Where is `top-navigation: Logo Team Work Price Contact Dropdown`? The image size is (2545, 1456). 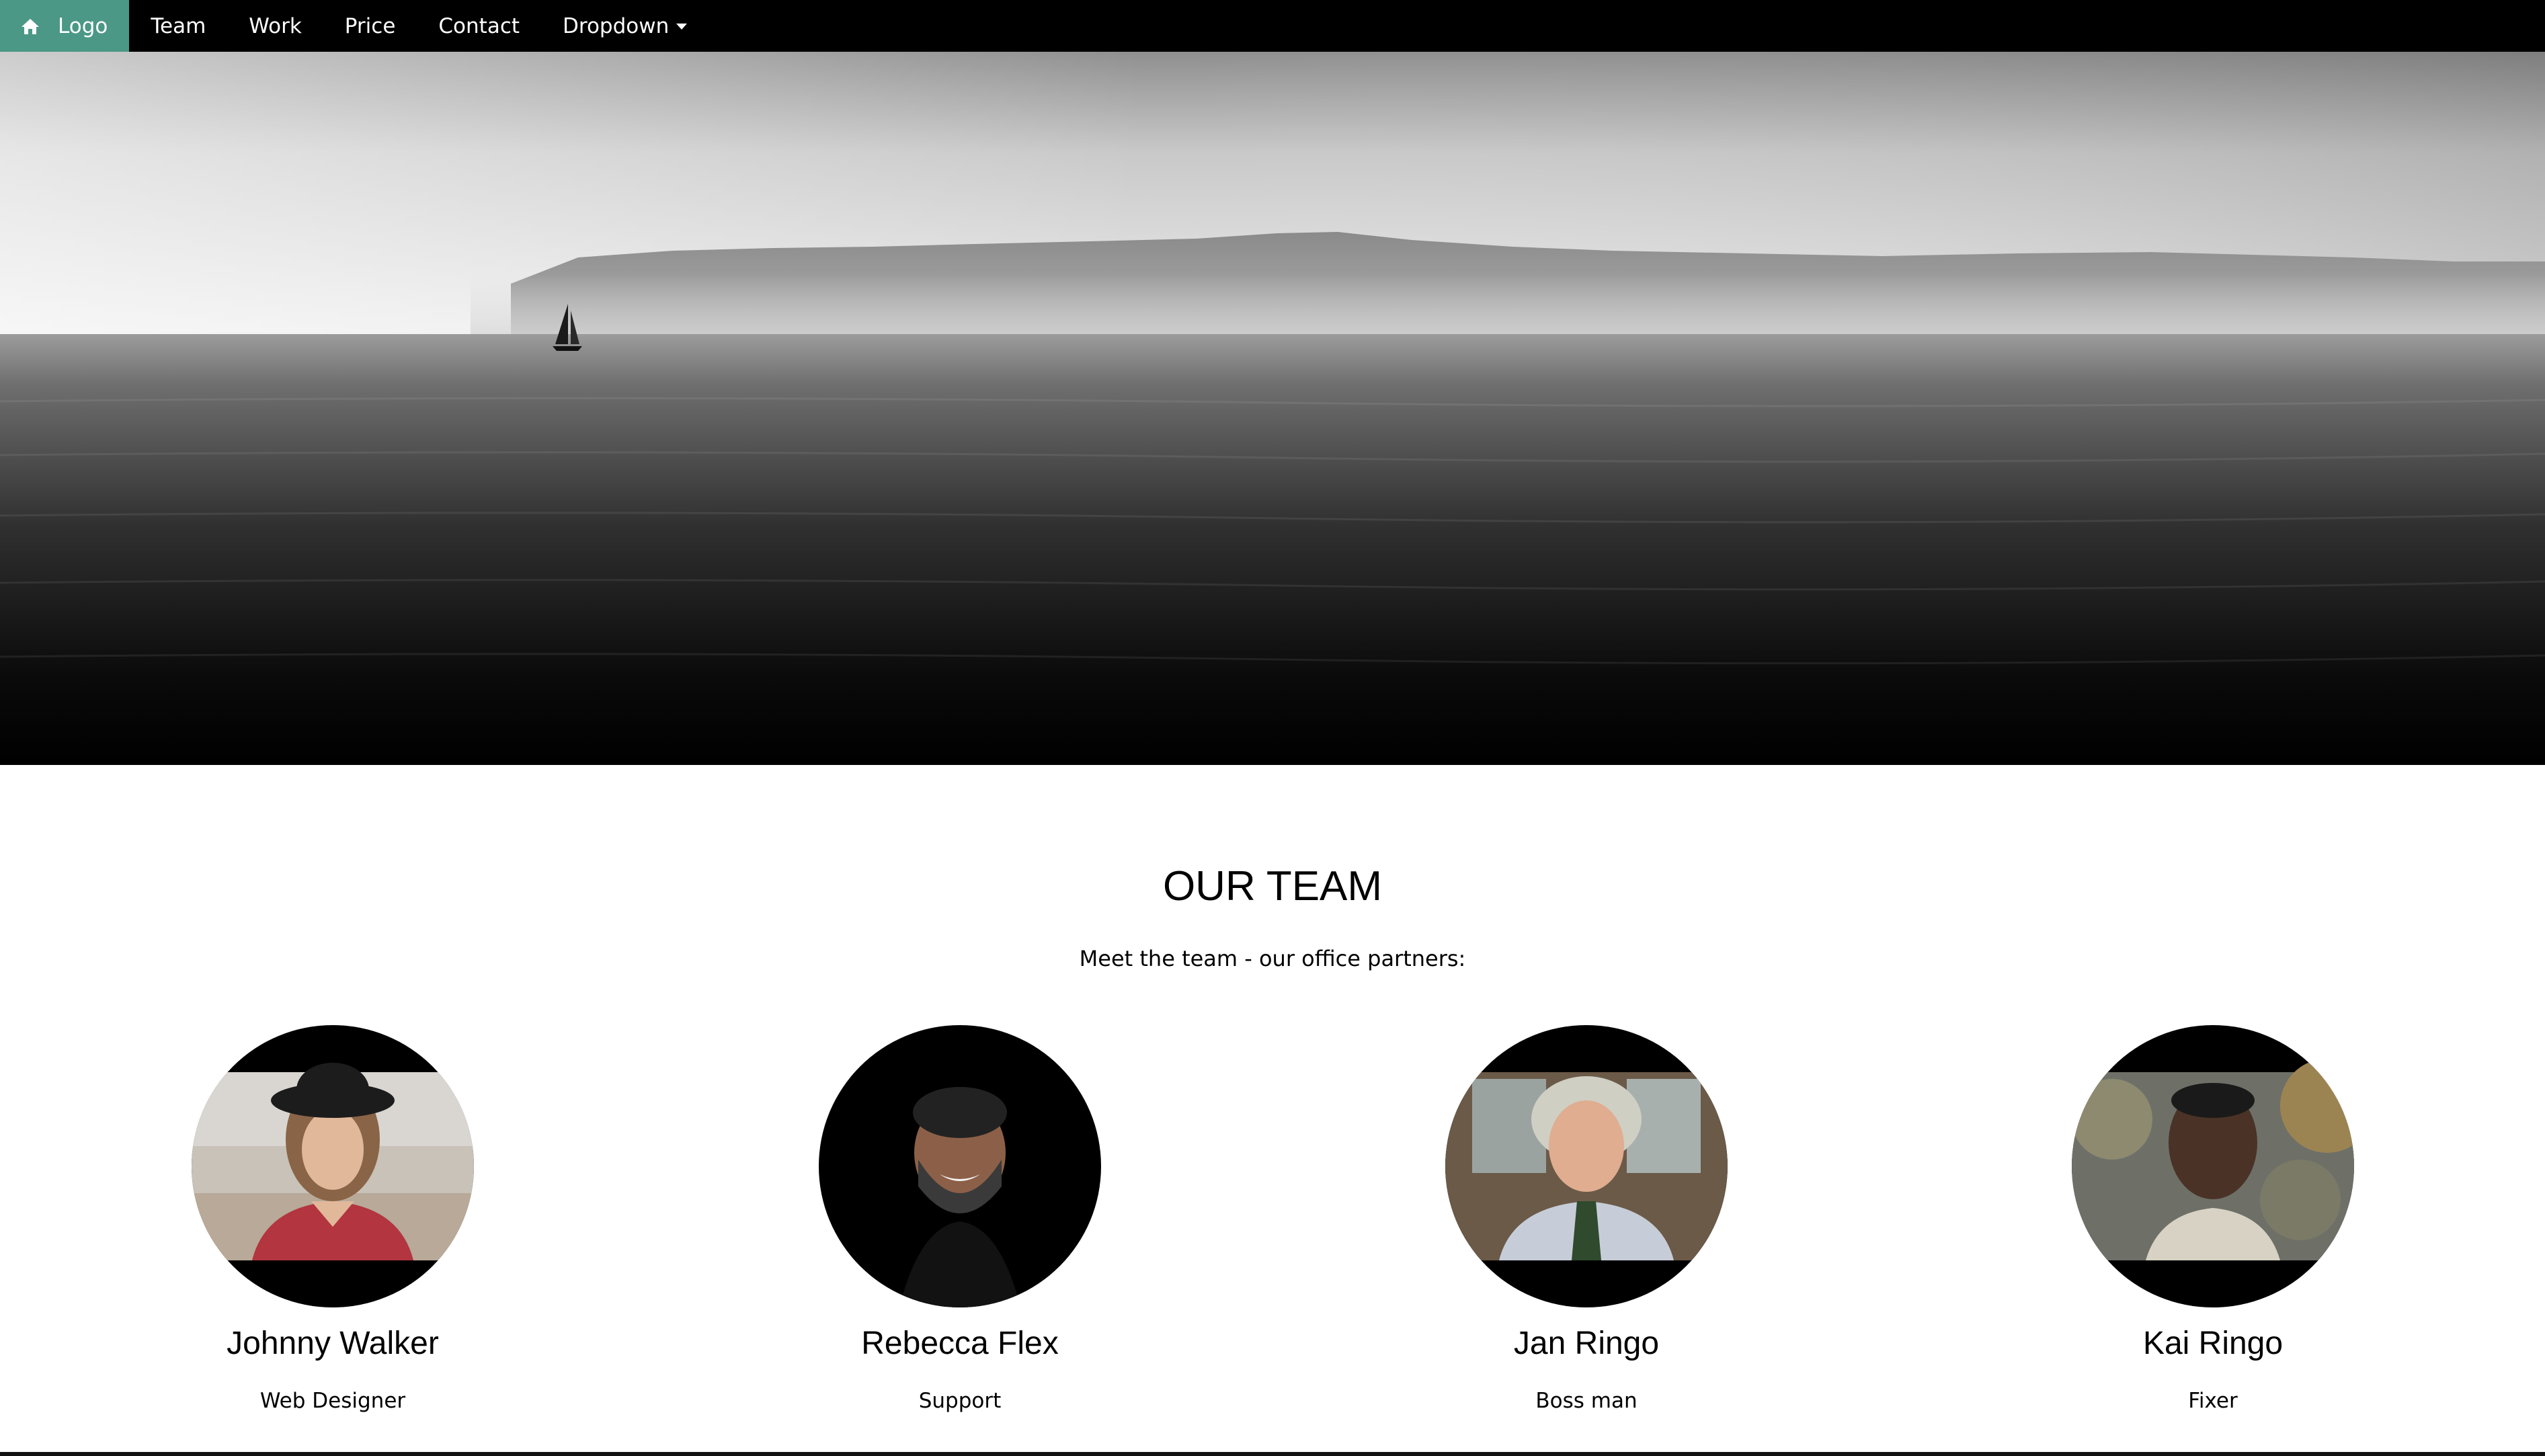
top-navigation: Logo Team Work Price Contact Dropdown is located at coordinates (1272, 26).